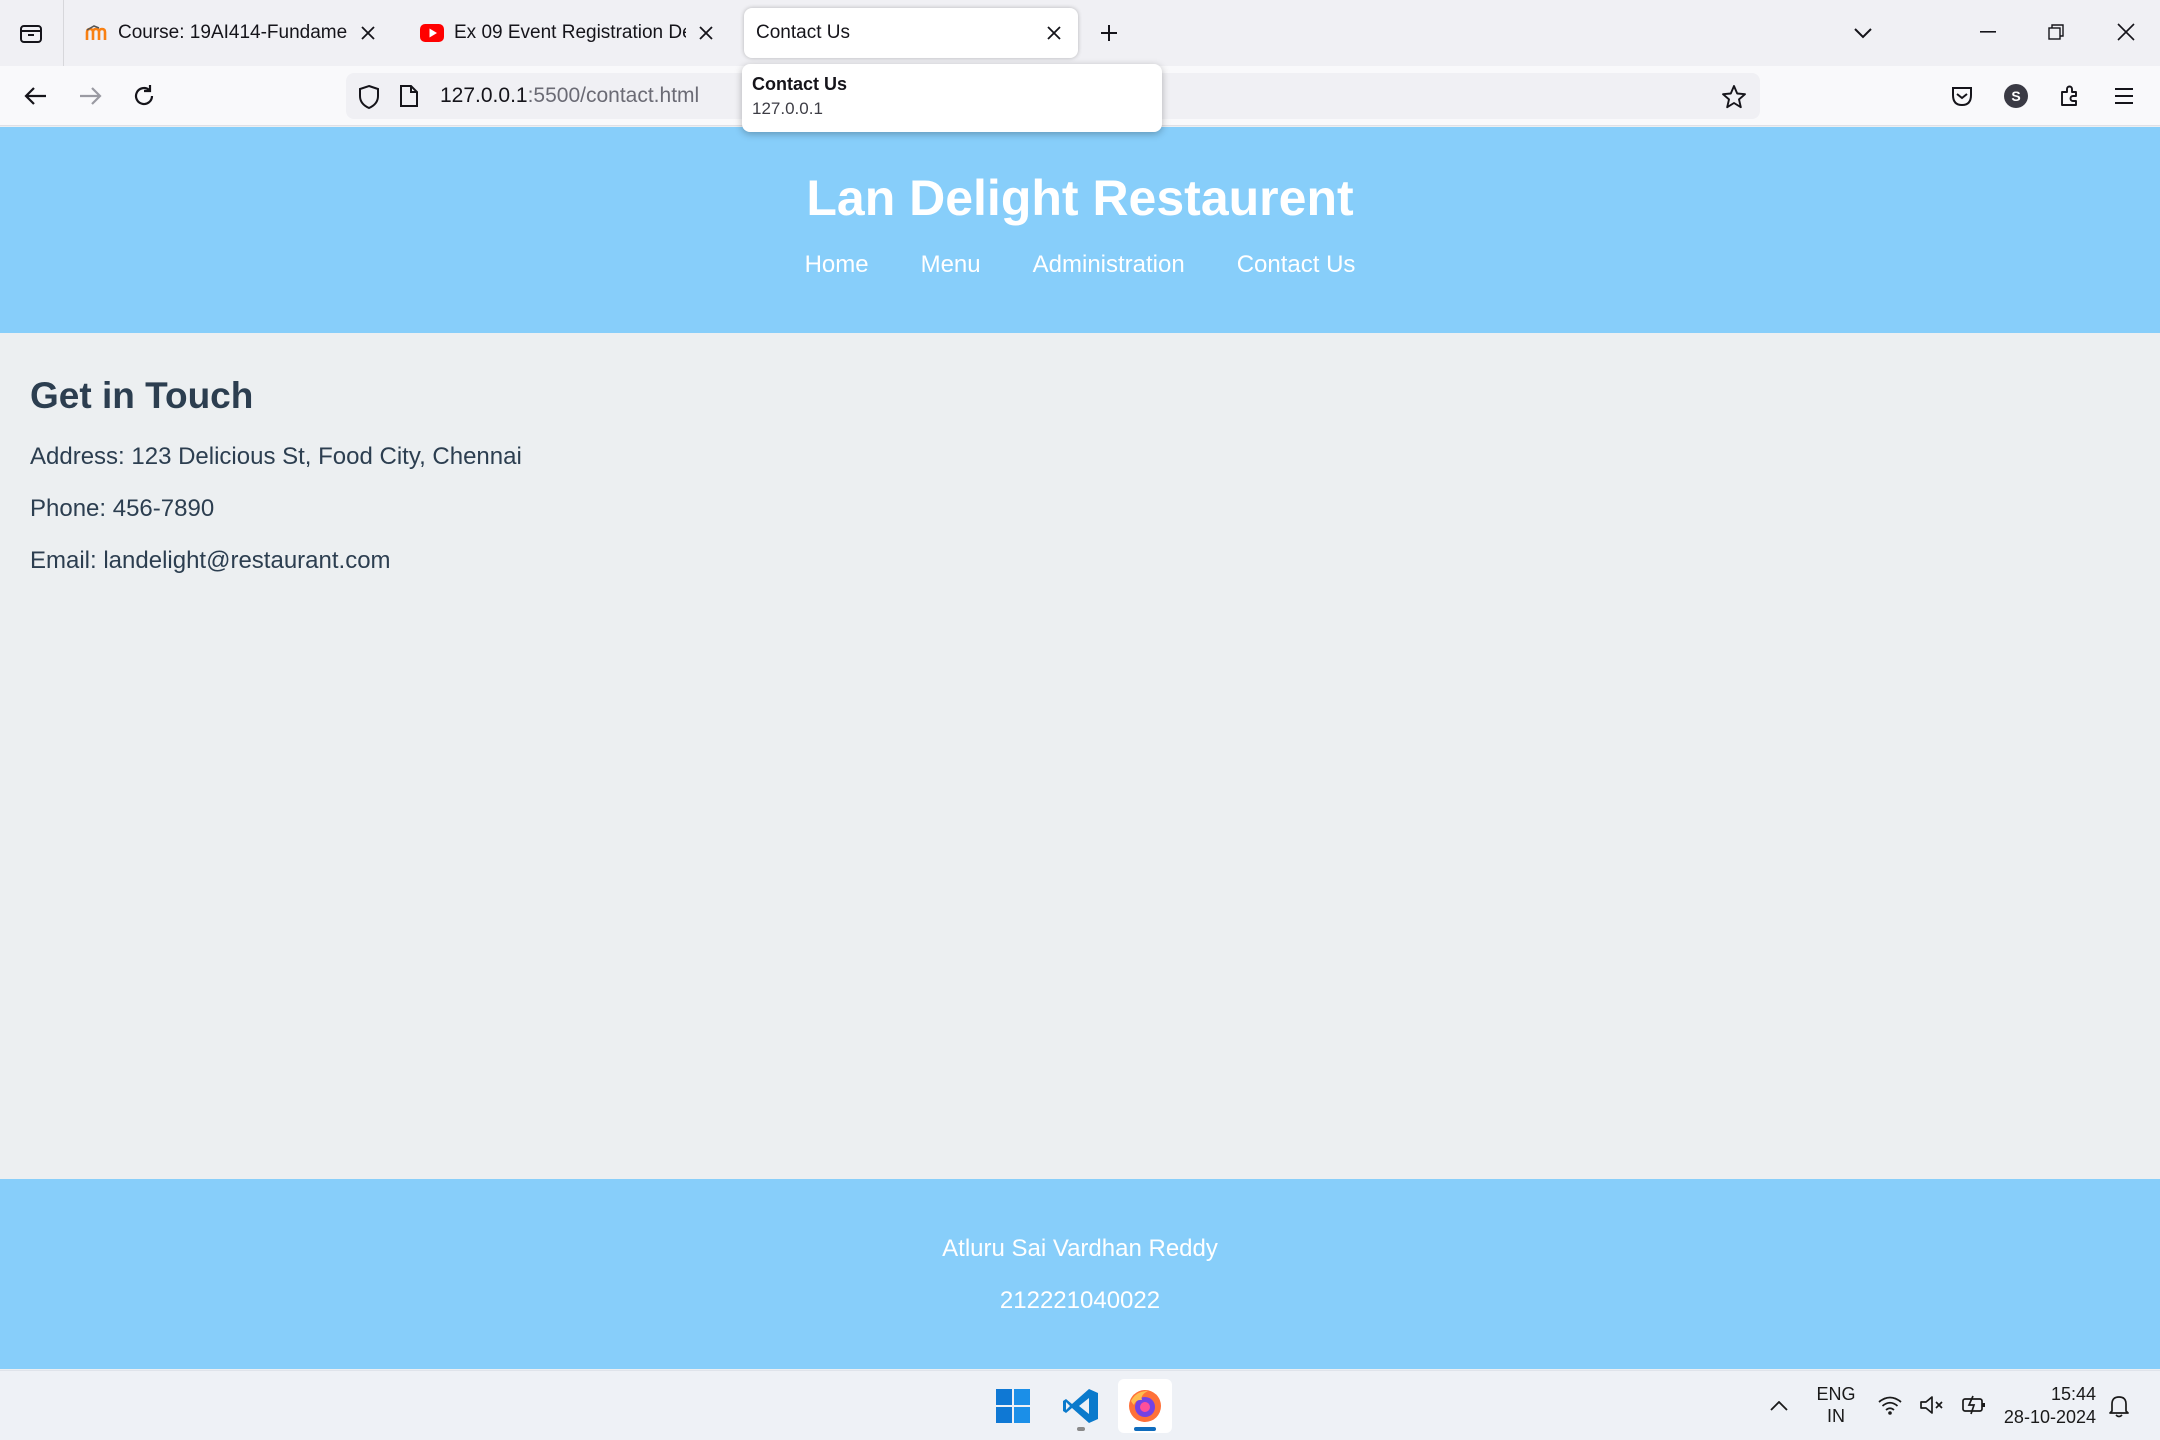 This screenshot has width=2160, height=1440. I want to click on chevron-up-icon, so click(1779, 1406).